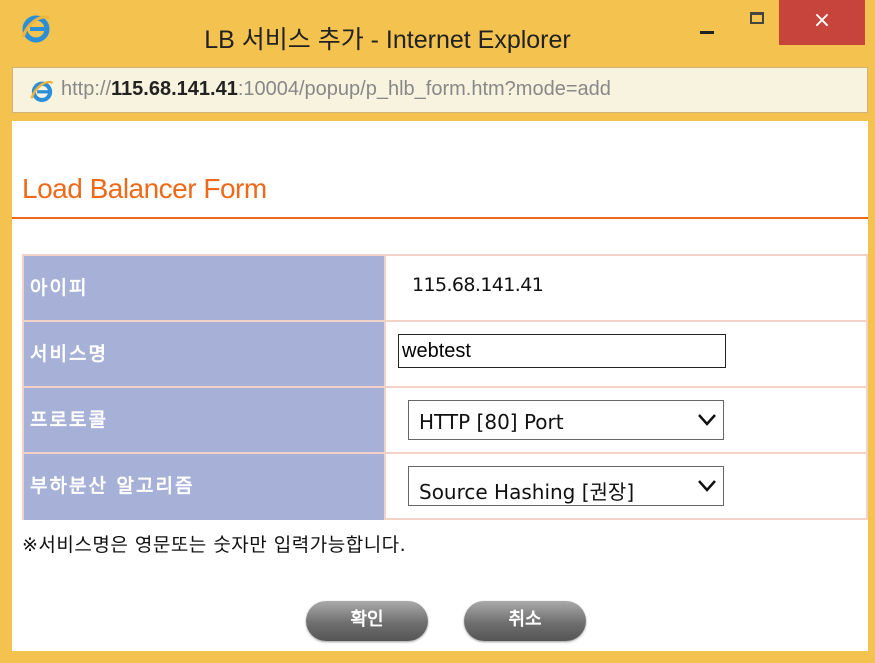 The image size is (875, 663). I want to click on close-button: ×, so click(822, 22).